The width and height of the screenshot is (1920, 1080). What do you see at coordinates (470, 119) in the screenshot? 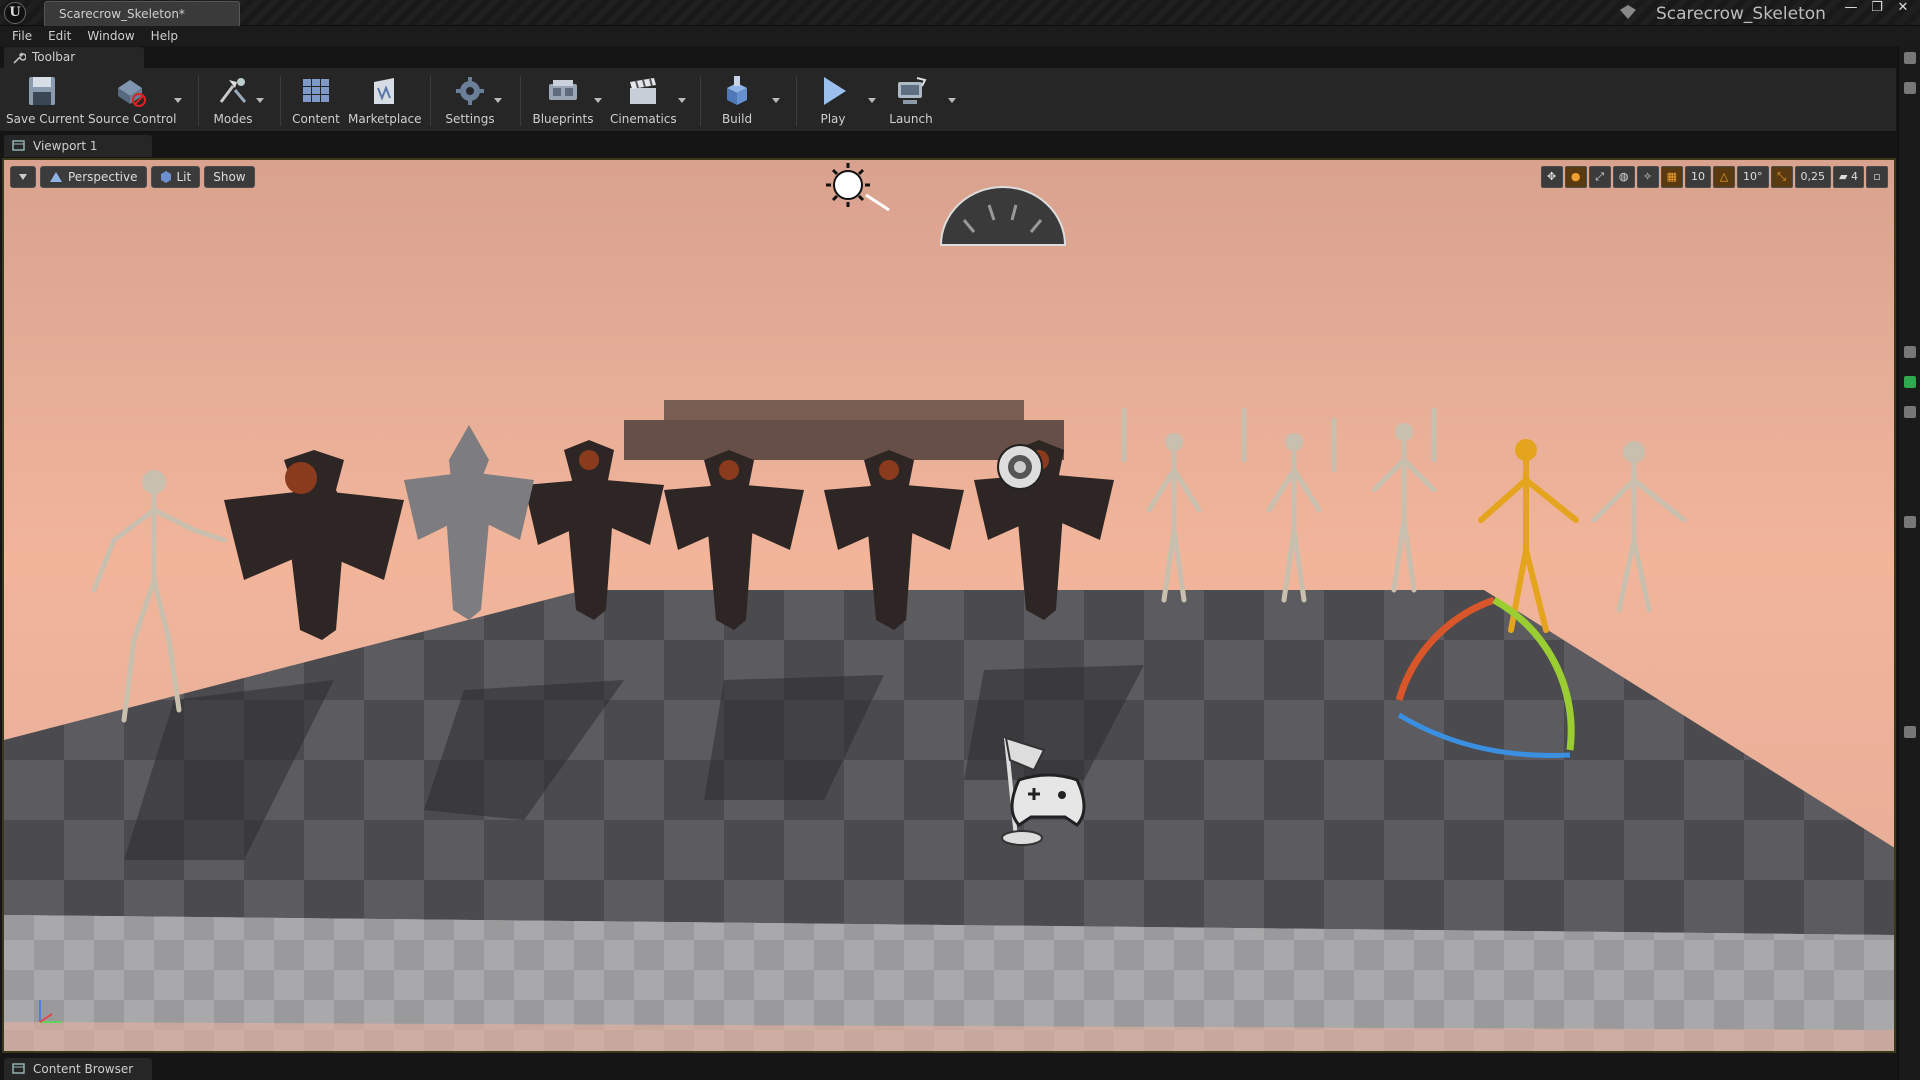
I see `settings-label: Settings` at bounding box center [470, 119].